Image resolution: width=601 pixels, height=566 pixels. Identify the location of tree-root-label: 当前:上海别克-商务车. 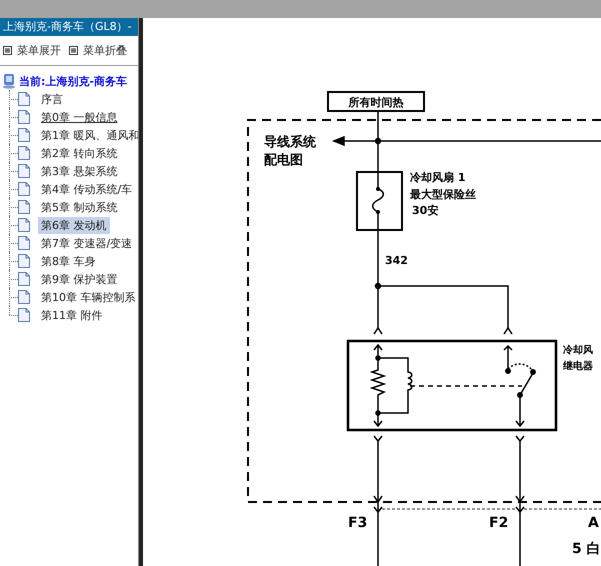
(73, 81).